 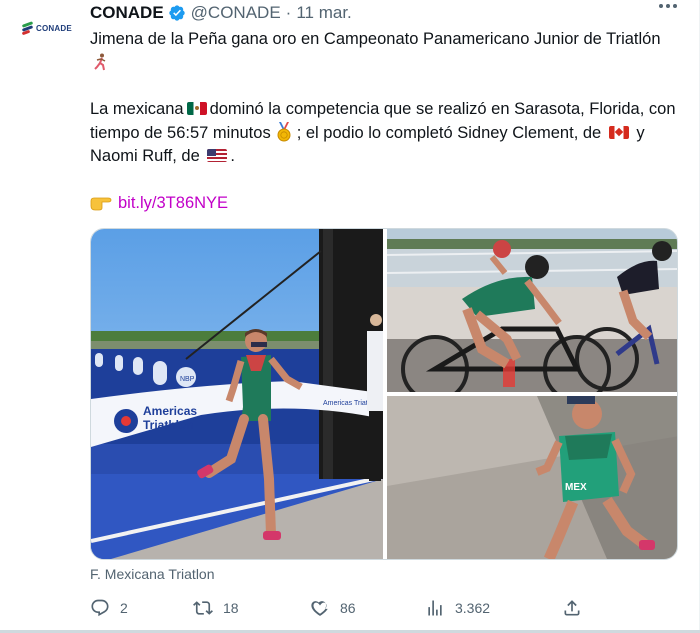 I want to click on reply-button: 2, so click(x=109, y=608).